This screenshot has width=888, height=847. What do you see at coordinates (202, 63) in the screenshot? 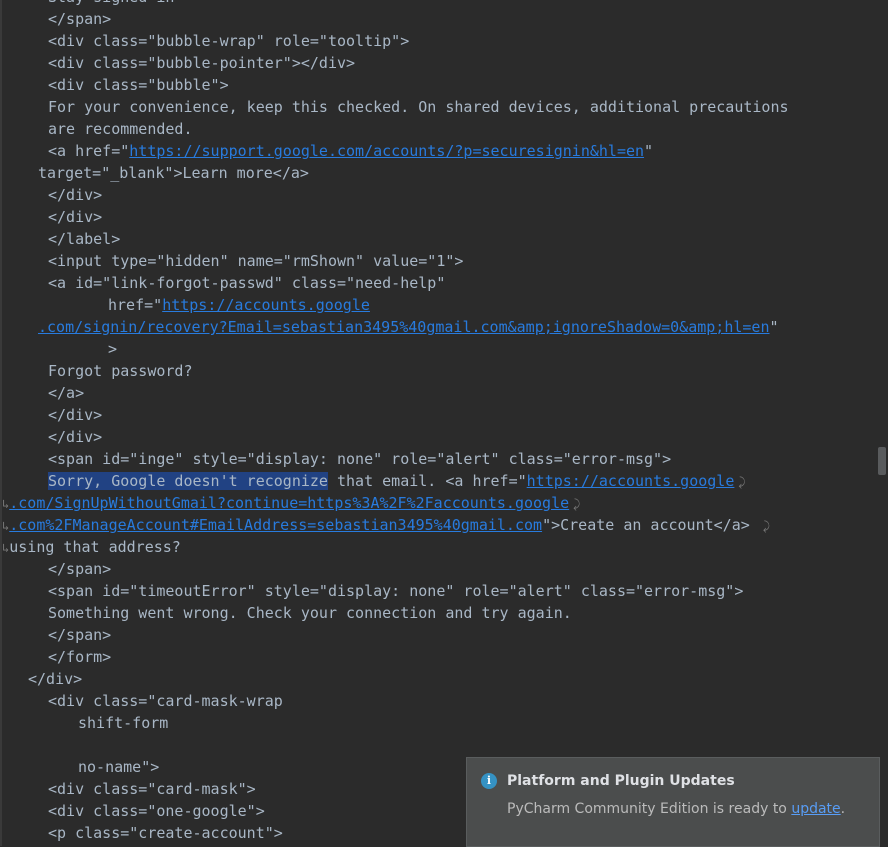
I see `code-text: <div class="bubble-pointer"></div>` at bounding box center [202, 63].